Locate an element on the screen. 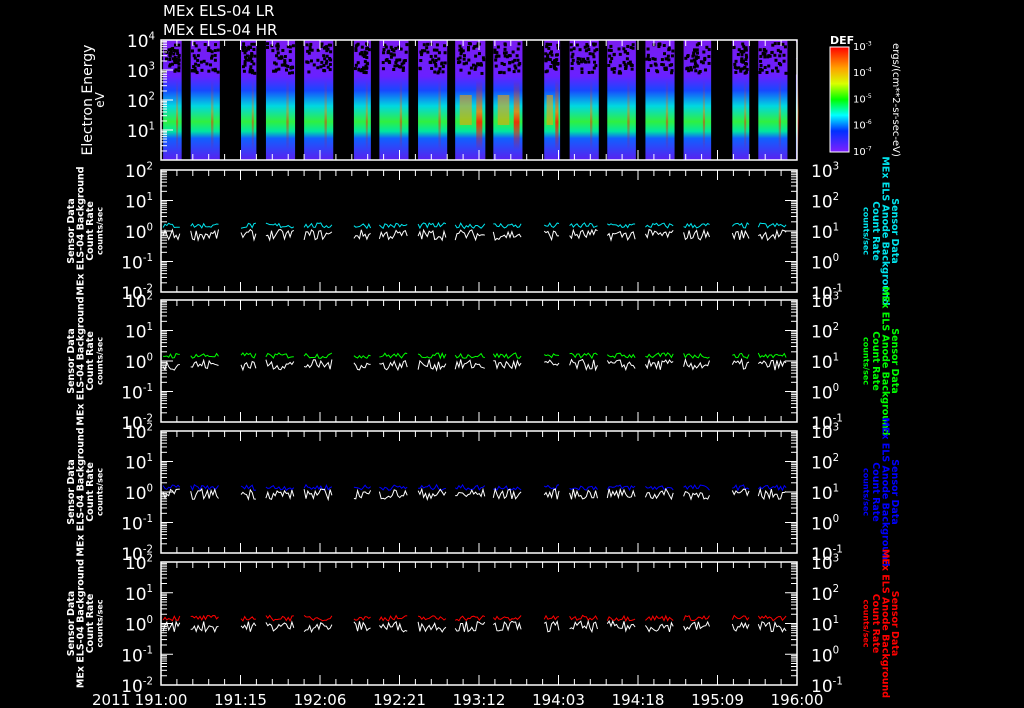 This screenshot has width=1024, height=708. left-ytick-label: 101 is located at coordinates (139, 463).